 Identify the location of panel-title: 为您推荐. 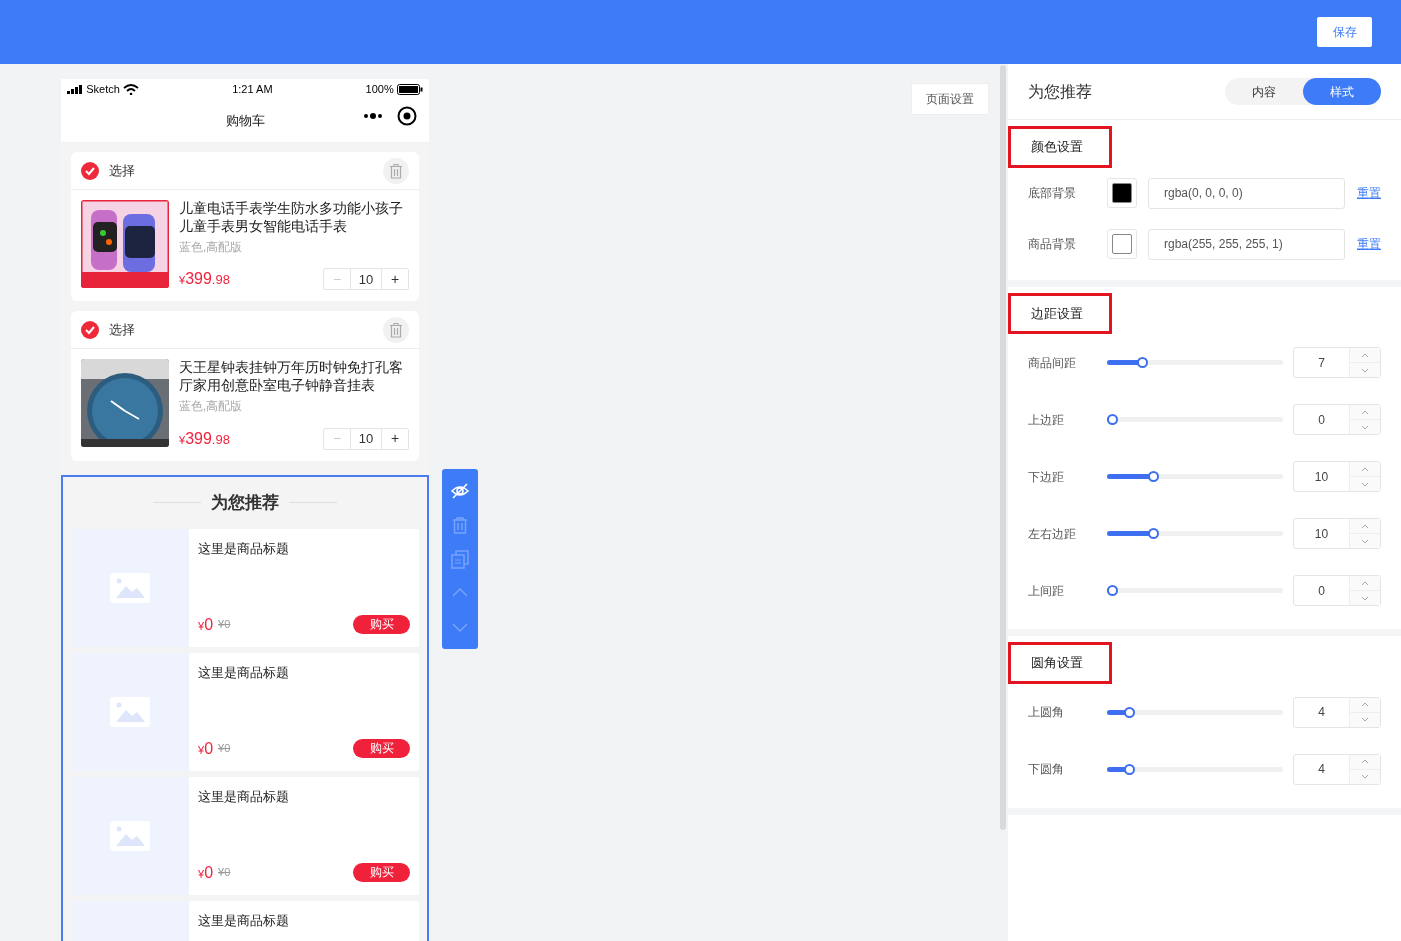
(1060, 91).